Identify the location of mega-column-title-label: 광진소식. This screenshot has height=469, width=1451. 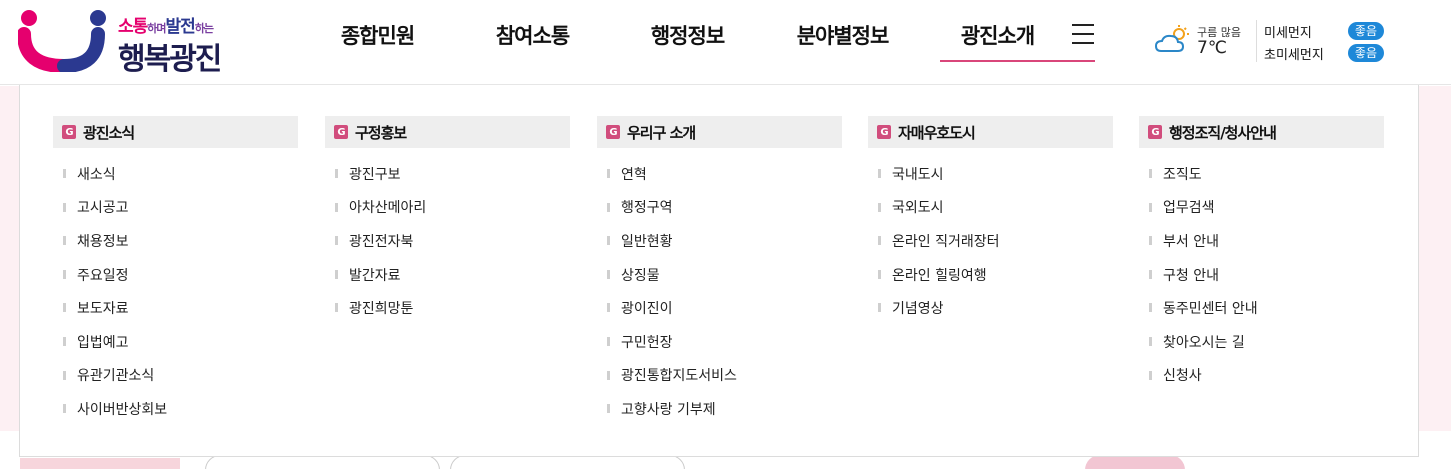
(109, 132).